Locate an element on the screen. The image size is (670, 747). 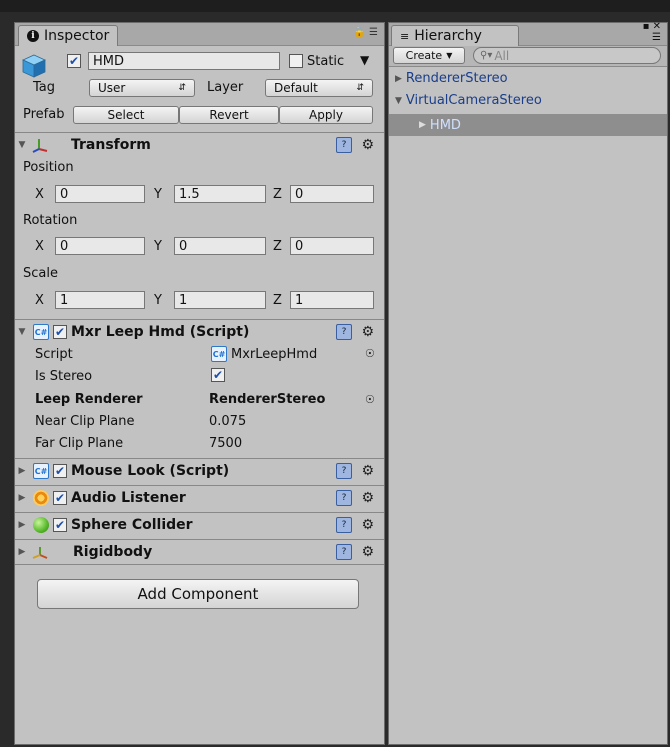
tab-inspector-label: Inspector is located at coordinates (77, 36).